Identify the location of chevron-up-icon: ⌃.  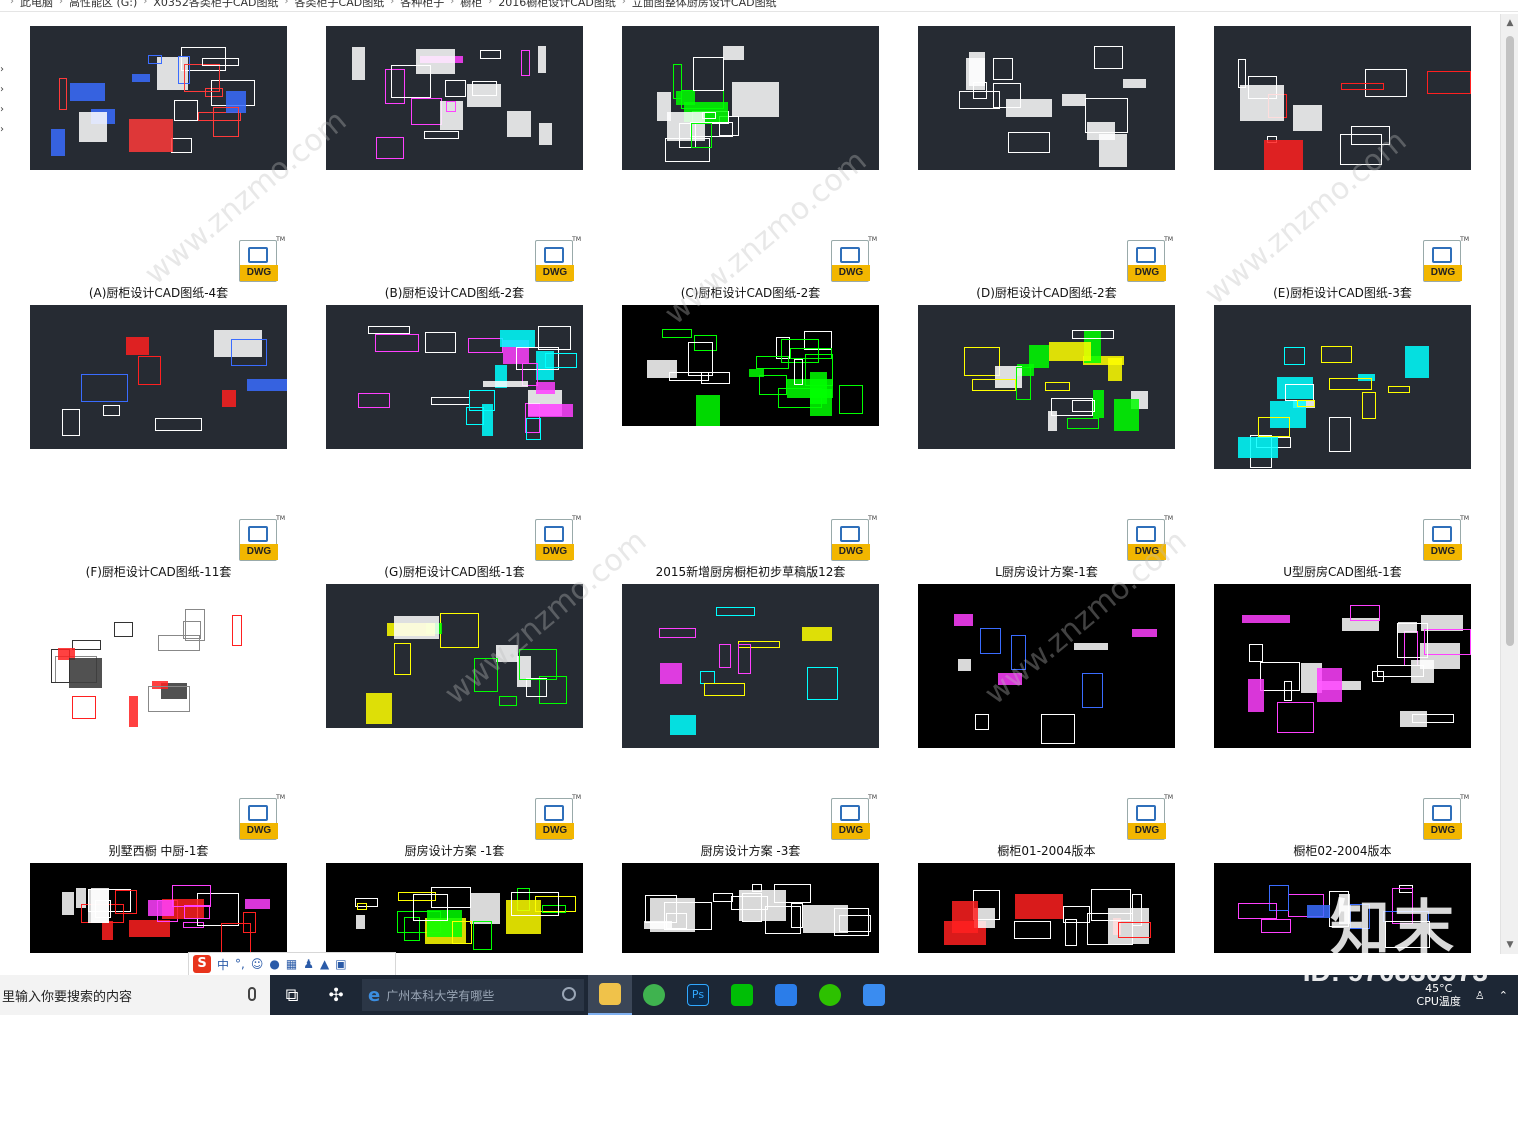
(1503, 995).